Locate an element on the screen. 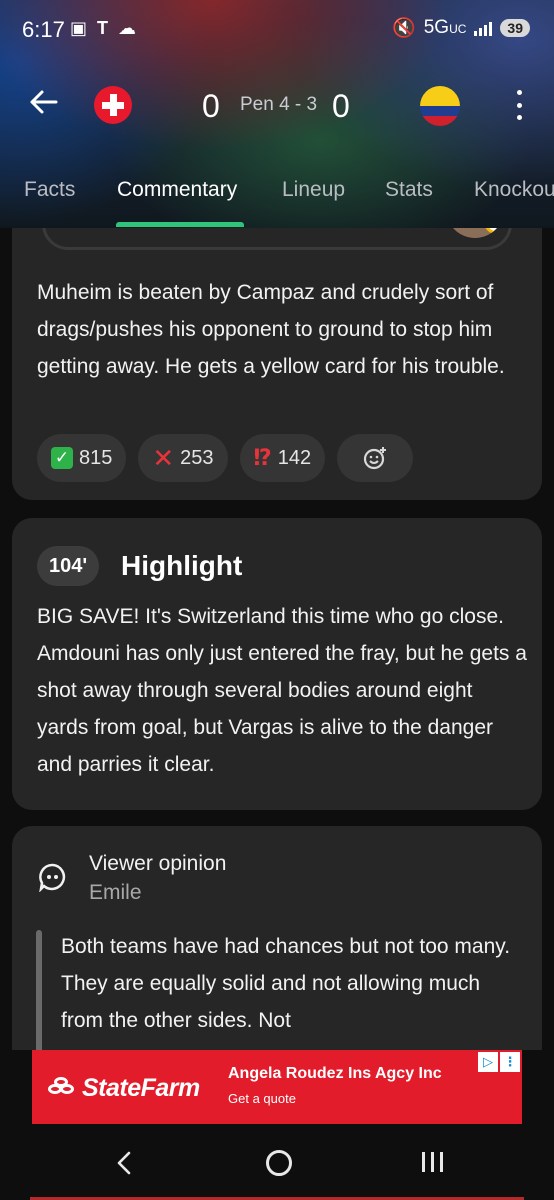 This screenshot has height=1200, width=554. reaction-count: 253 is located at coordinates (197, 457).